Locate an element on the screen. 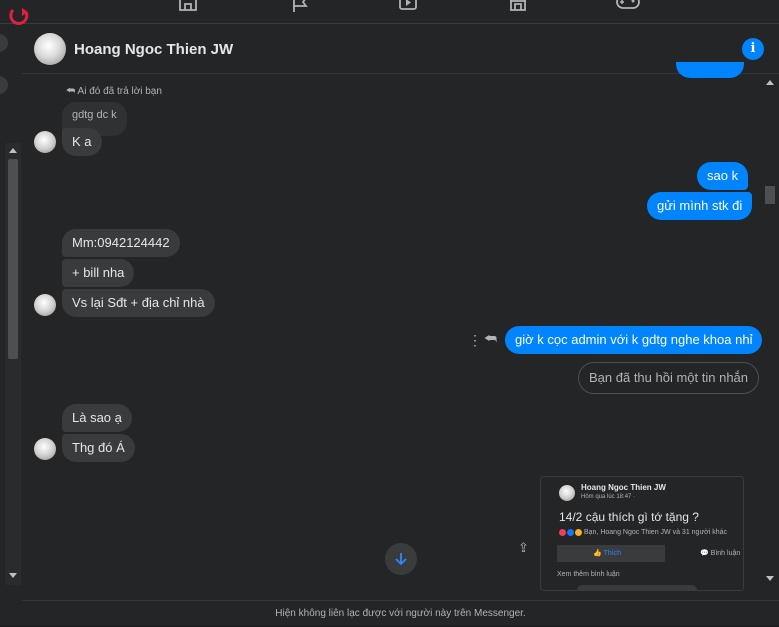 The width and height of the screenshot is (779, 627). sidebar-icon-settings is located at coordinates (4, 85).